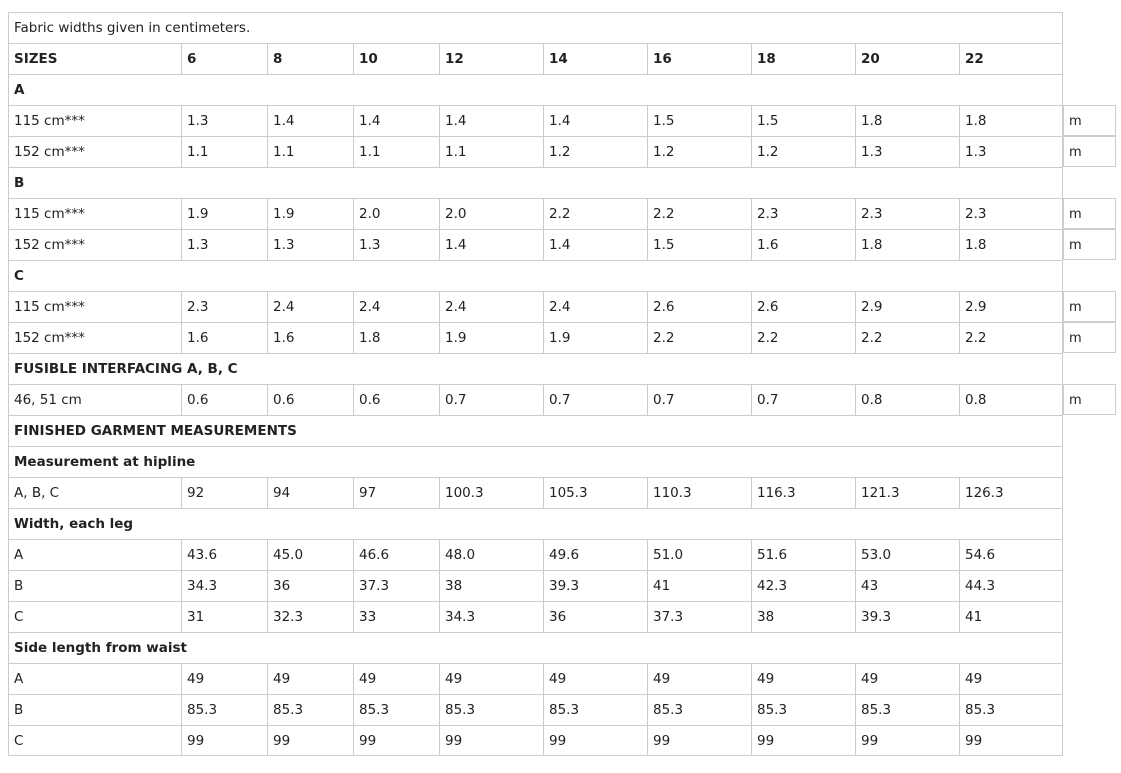 The width and height of the screenshot is (1121, 773). I want to click on table-row: 152 cm*** 1.1 1.1 1.1 1.1 1.2 1.2 1.2 1.3 1.3 m, so click(562, 151).